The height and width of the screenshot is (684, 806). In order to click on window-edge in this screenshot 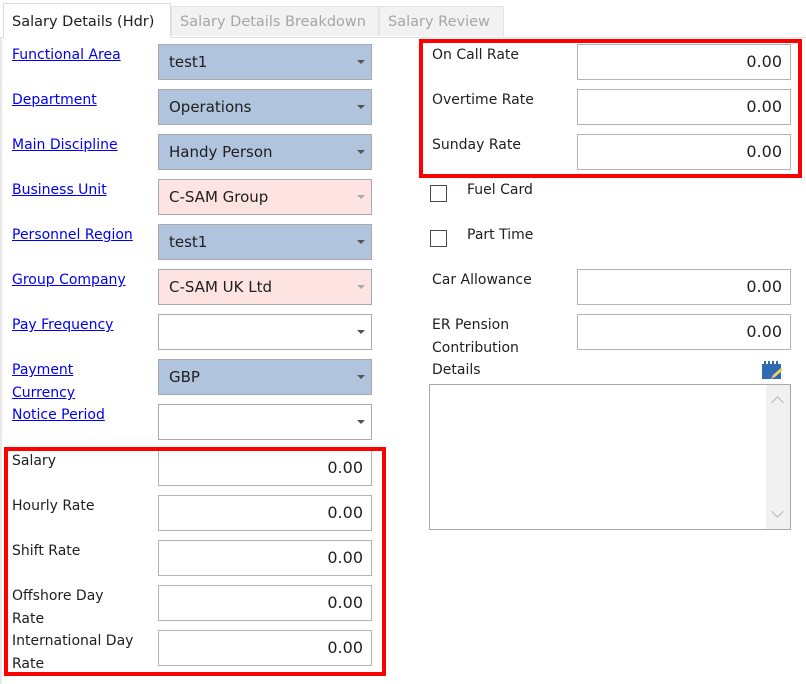, I will do `click(1, 342)`.